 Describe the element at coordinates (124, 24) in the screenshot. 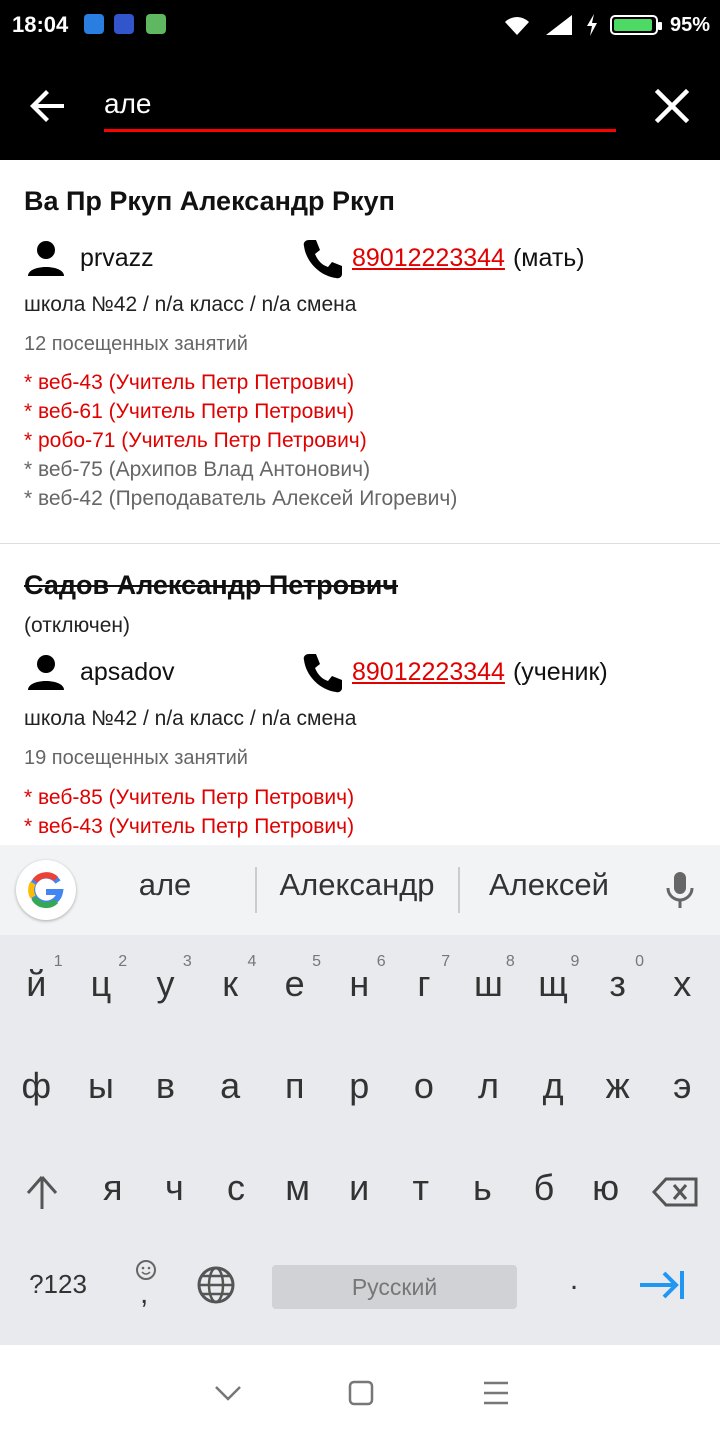

I see `notification-app-icon` at that location.